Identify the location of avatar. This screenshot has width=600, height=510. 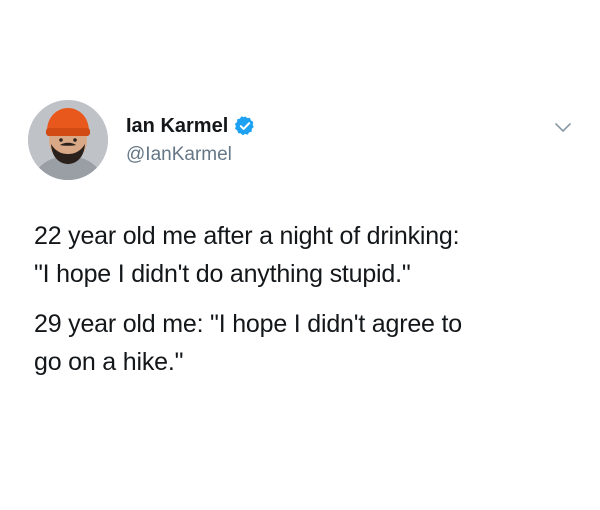
(68, 140).